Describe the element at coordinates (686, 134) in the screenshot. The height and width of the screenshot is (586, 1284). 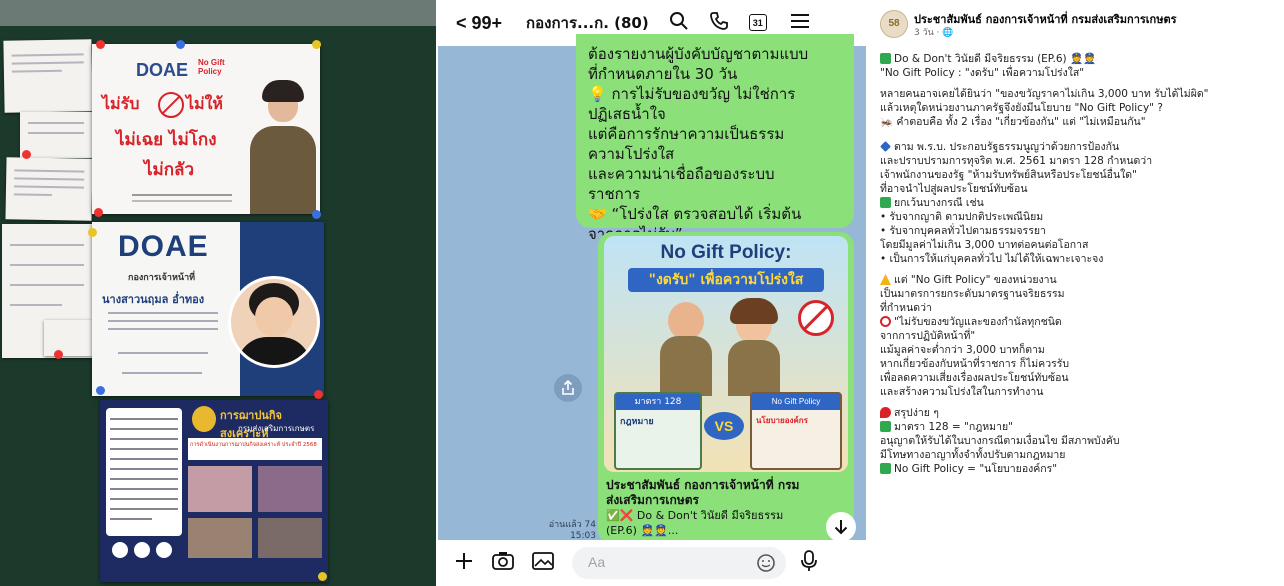
I see `message-line: แต่คือการรักษาความเป็นธรรม` at that location.